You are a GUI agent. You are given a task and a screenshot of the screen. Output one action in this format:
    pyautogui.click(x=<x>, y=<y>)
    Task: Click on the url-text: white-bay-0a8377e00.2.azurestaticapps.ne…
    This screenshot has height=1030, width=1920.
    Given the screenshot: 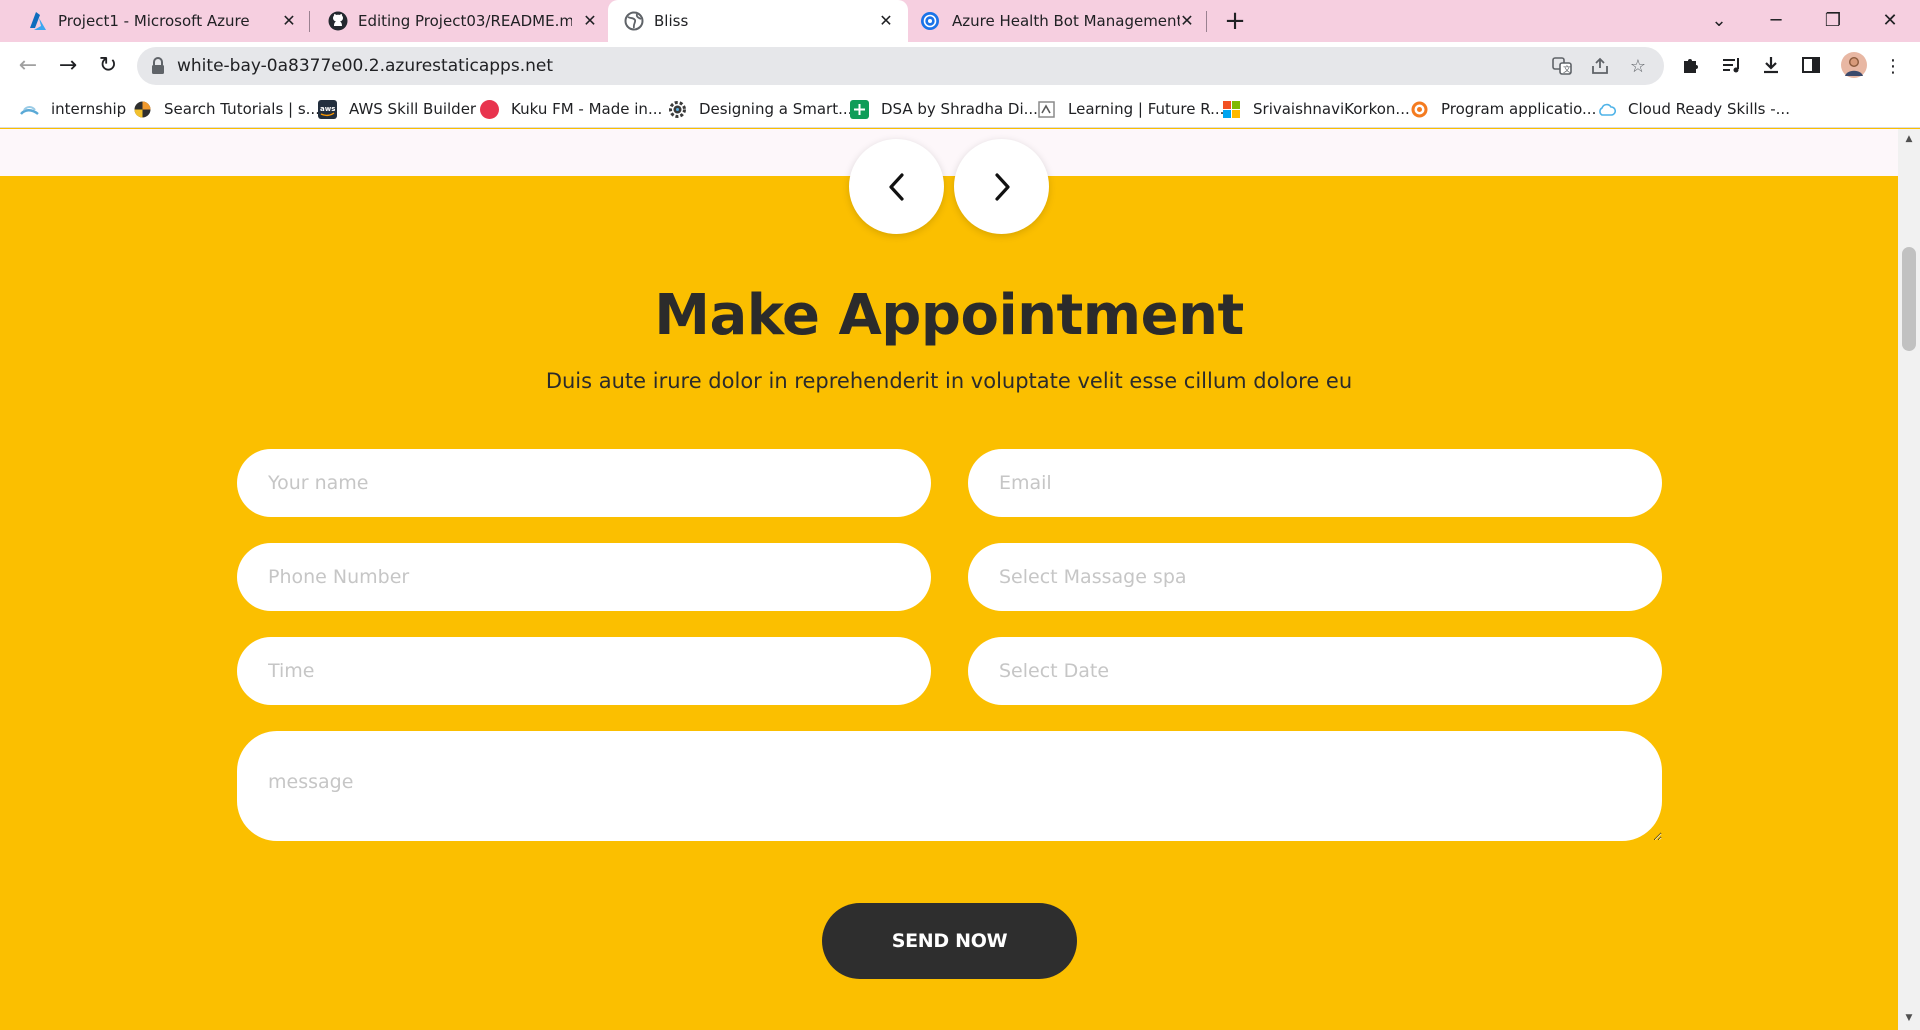 What is the action you would take?
    pyautogui.click(x=365, y=66)
    